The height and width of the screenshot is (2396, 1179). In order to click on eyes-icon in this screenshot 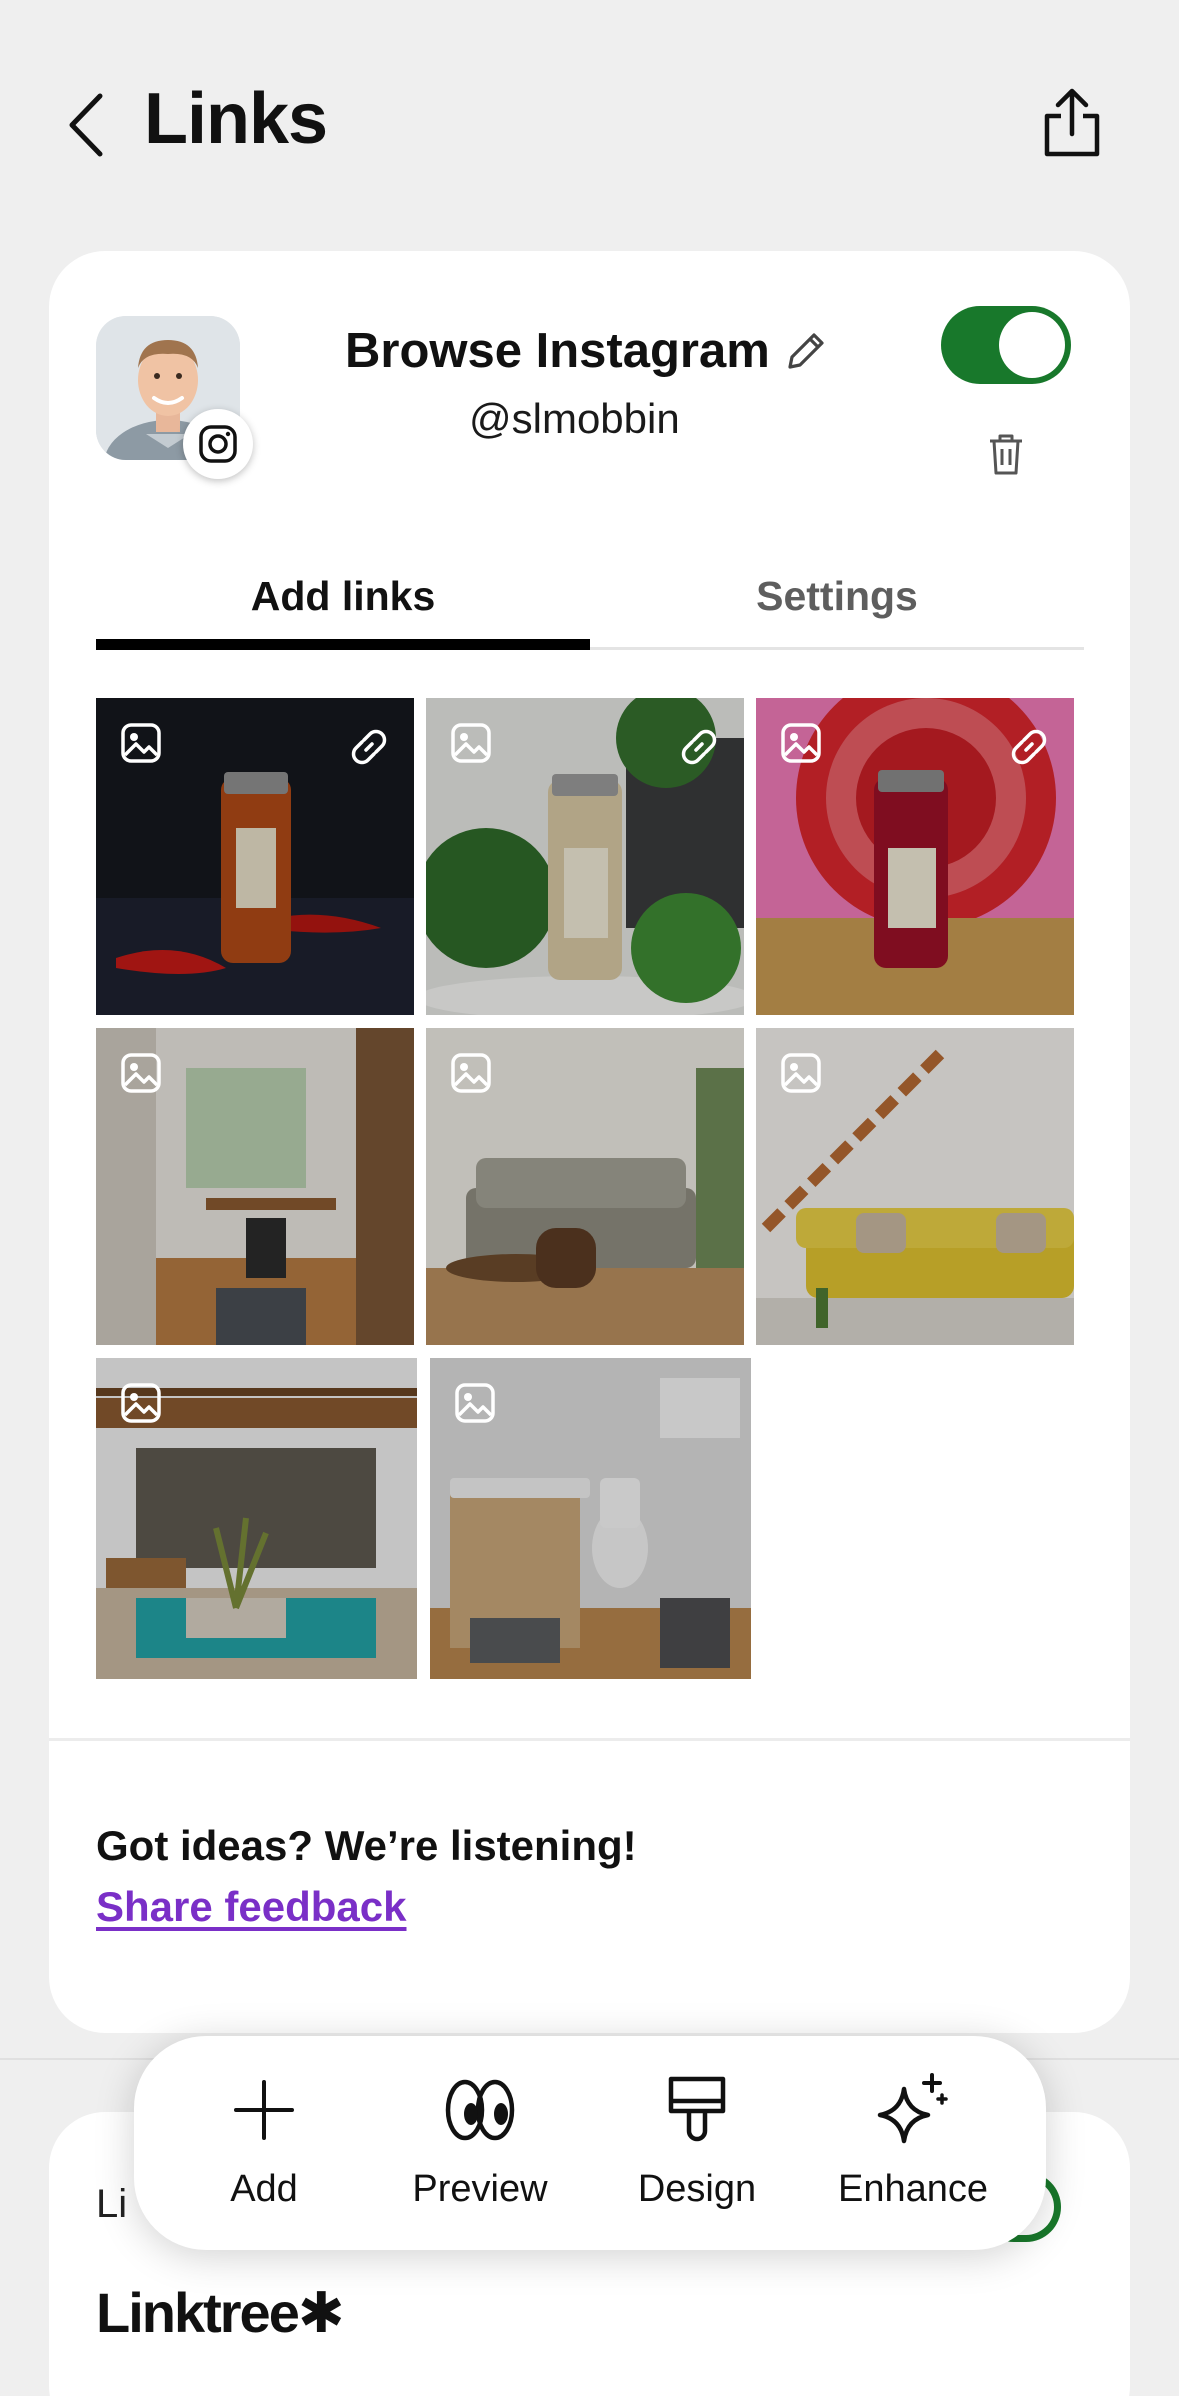, I will do `click(480, 2110)`.